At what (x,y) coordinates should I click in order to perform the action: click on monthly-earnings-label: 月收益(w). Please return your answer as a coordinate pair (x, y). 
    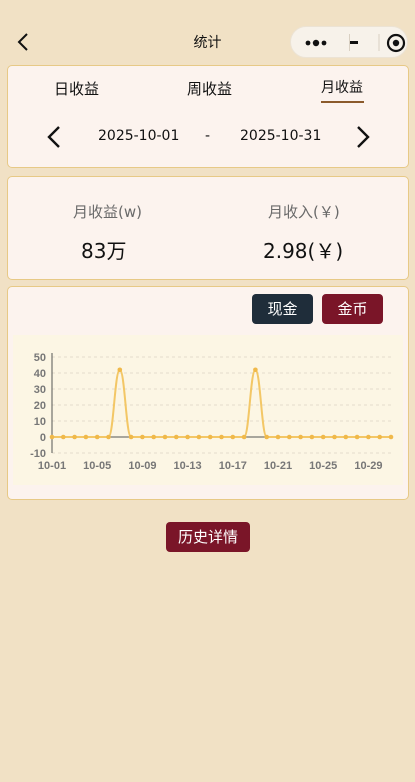
    Looking at the image, I should click on (107, 212).